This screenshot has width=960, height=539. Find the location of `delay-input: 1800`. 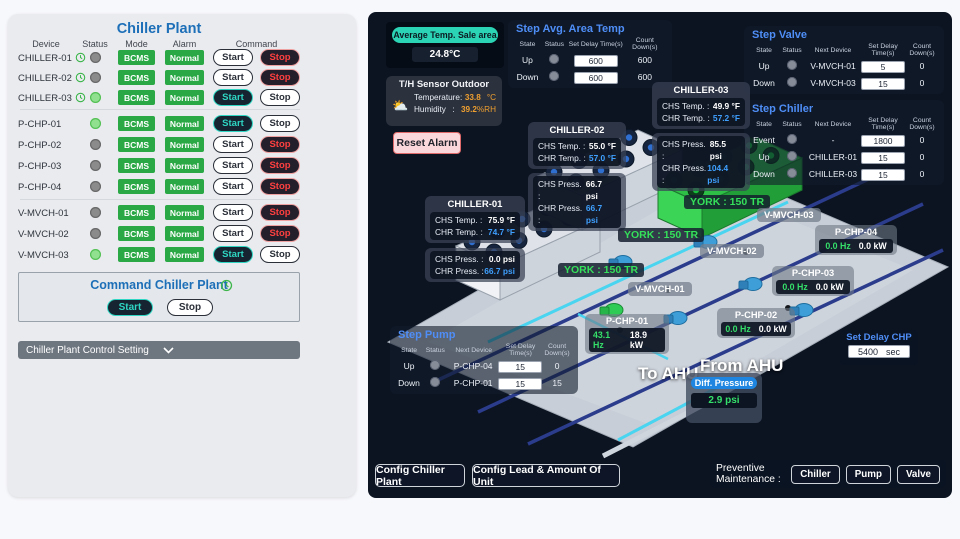

delay-input: 1800 is located at coordinates (883, 140).